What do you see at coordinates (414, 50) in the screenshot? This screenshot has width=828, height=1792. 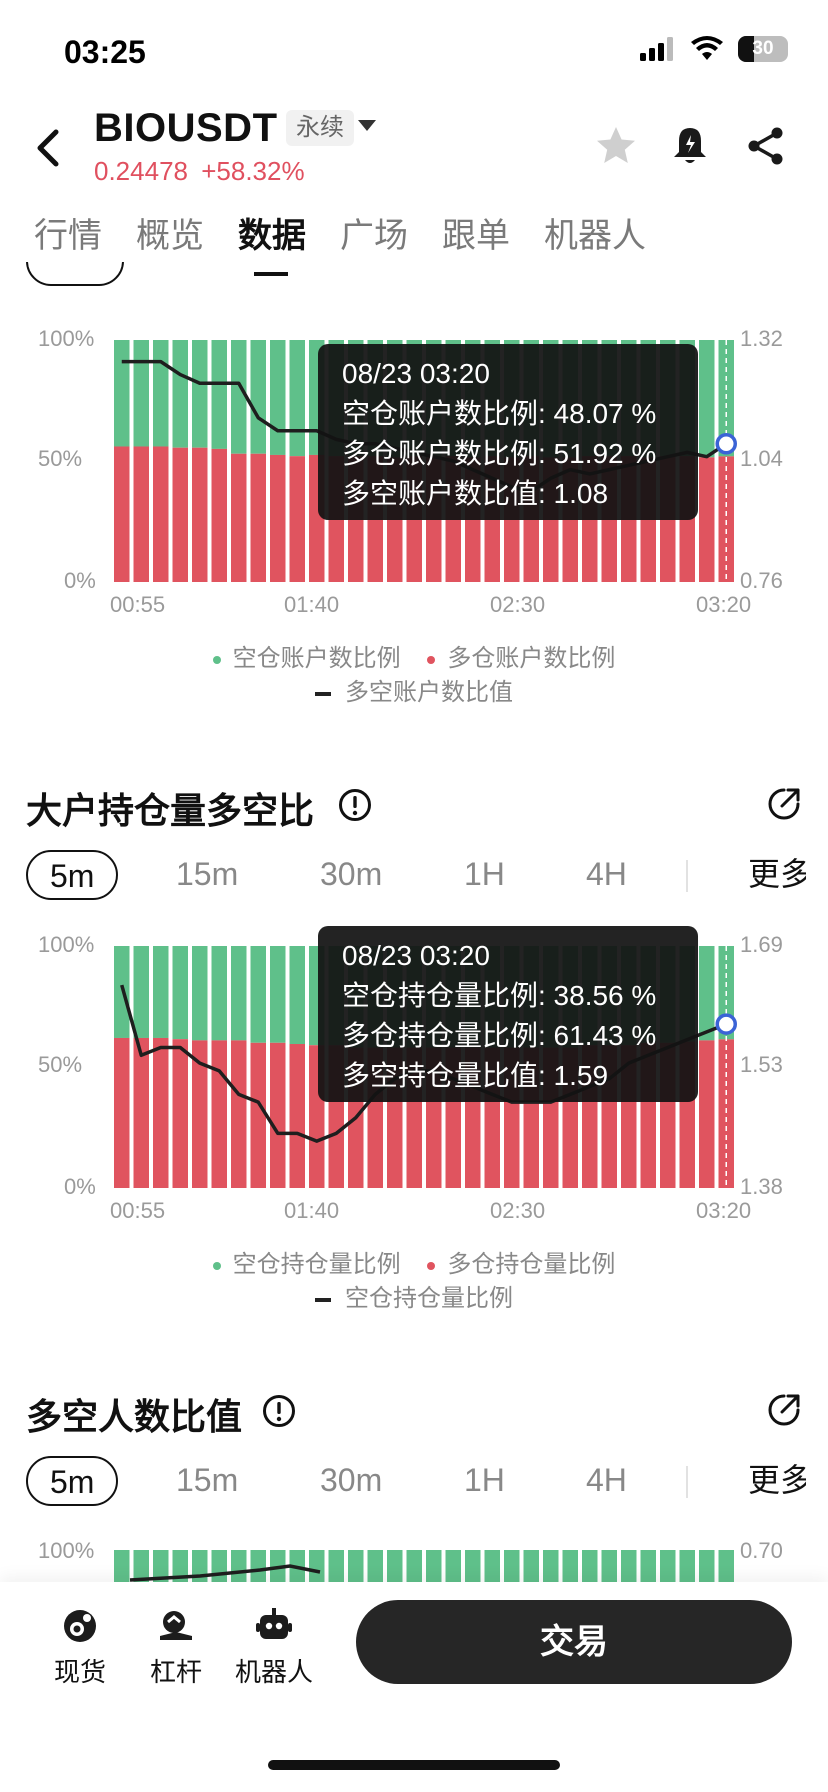 I see `status-bar: 03:25 30` at bounding box center [414, 50].